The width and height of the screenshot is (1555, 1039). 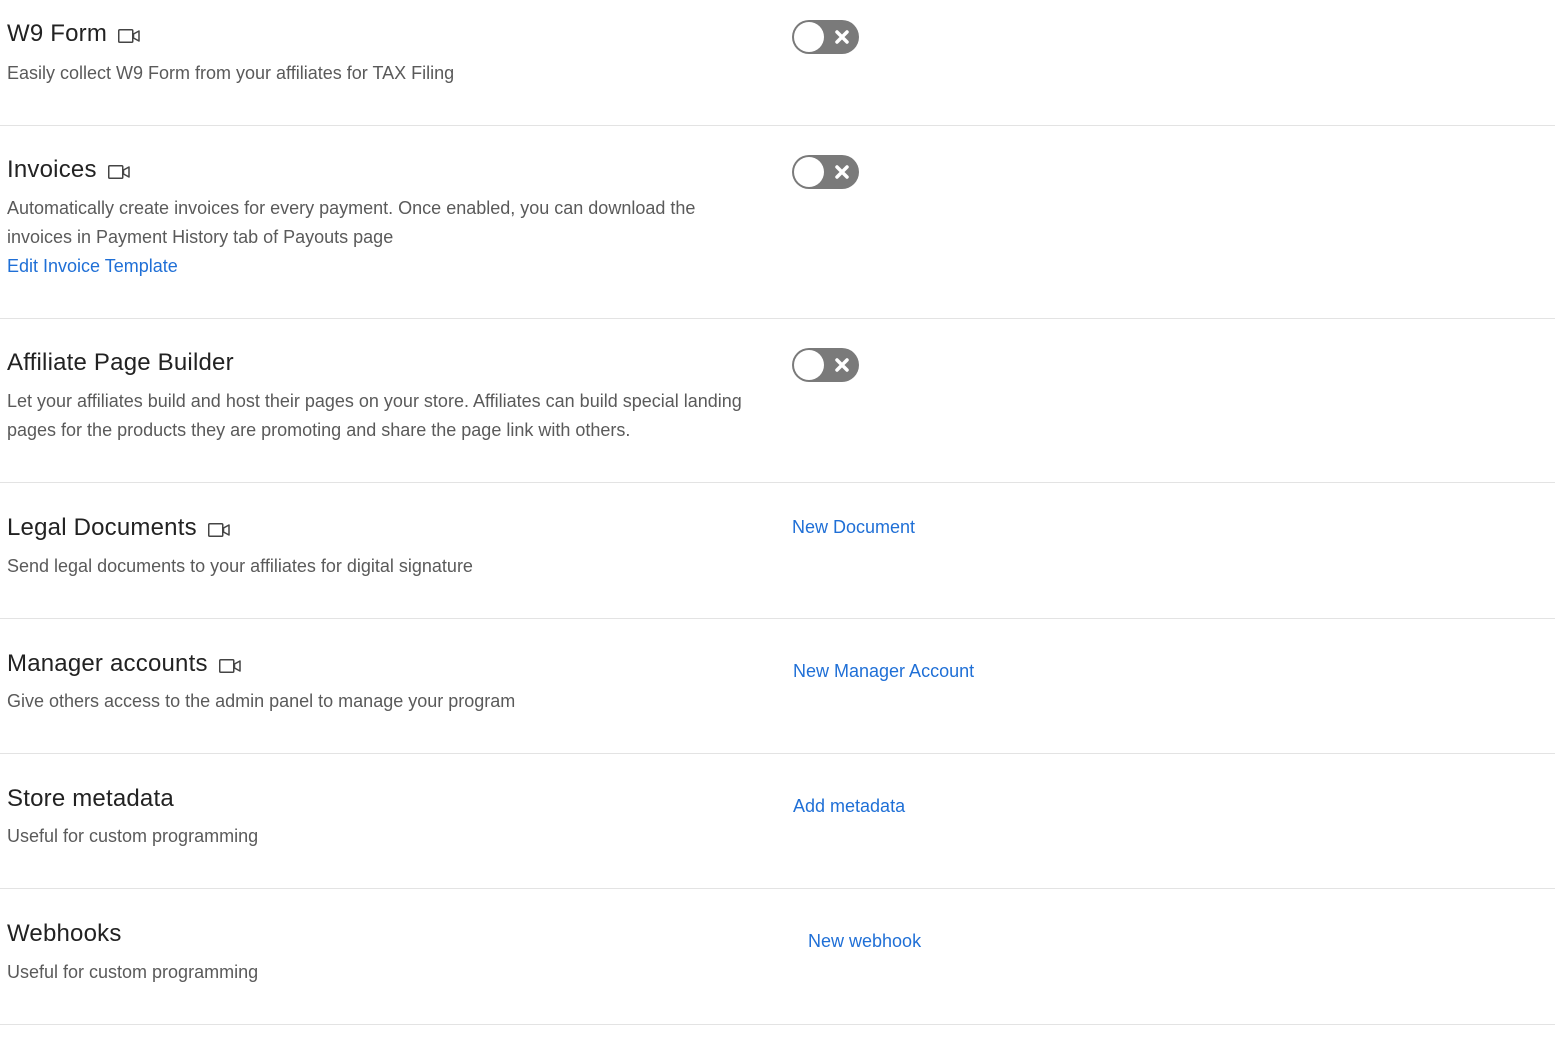 I want to click on store-metadata-title: Store metadata, so click(x=90, y=798).